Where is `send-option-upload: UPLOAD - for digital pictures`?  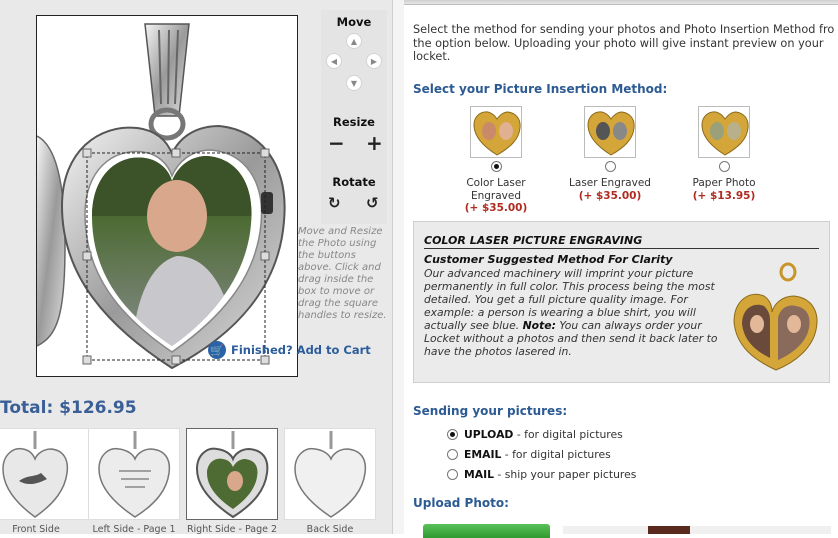 send-option-upload: UPLOAD - for digital pictures is located at coordinates (535, 434).